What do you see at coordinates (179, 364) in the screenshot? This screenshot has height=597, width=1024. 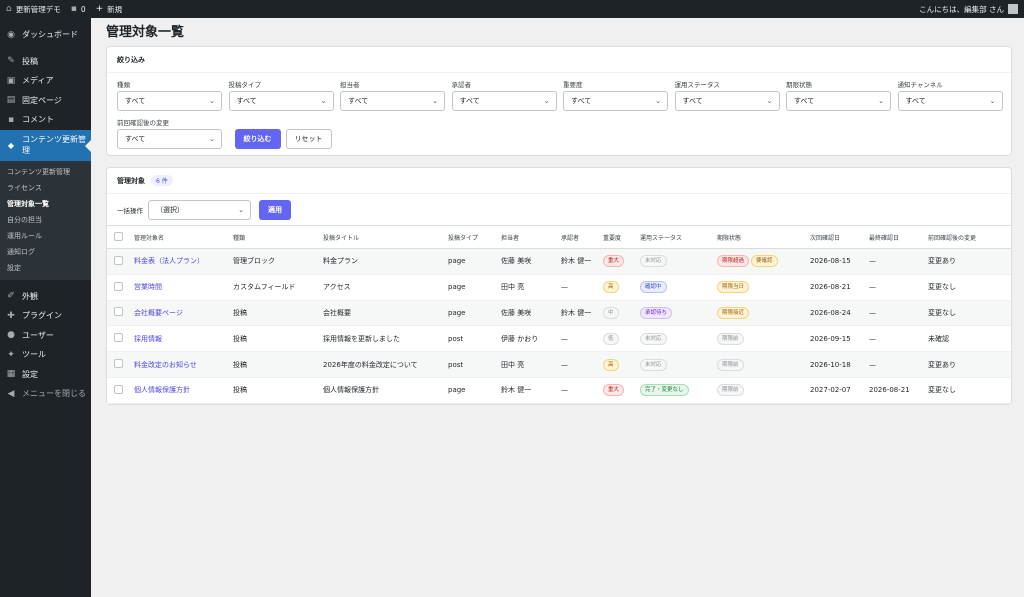 I see `item-name-link: 料金改定のお知らせ` at bounding box center [179, 364].